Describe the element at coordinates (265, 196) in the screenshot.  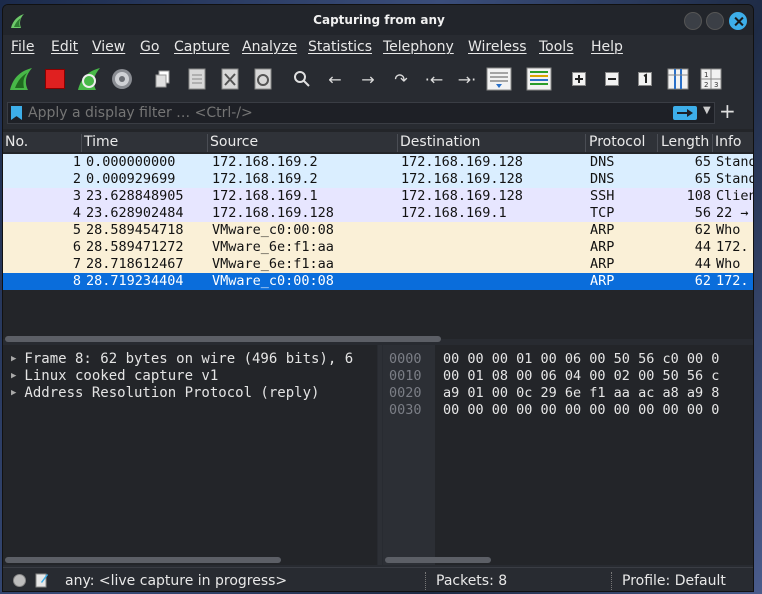
I see `cell-source: 172.168.169.1` at that location.